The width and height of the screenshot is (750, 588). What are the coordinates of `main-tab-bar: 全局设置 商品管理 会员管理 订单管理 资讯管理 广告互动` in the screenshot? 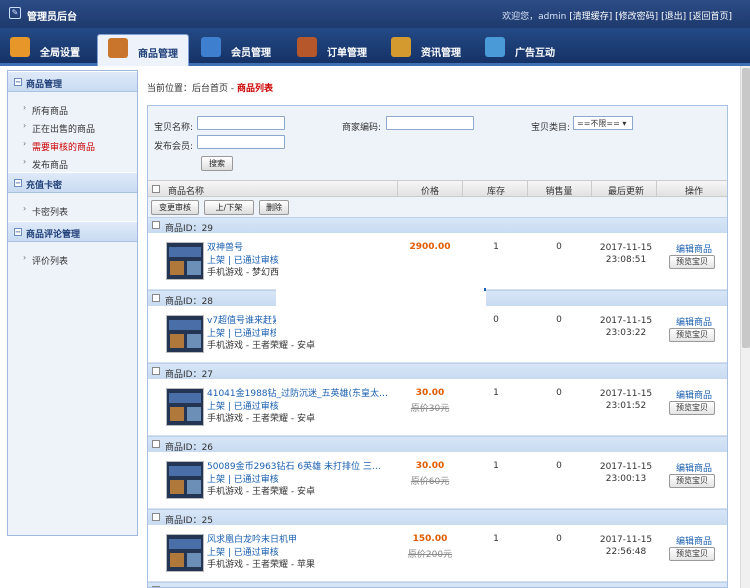 It's located at (375, 47).